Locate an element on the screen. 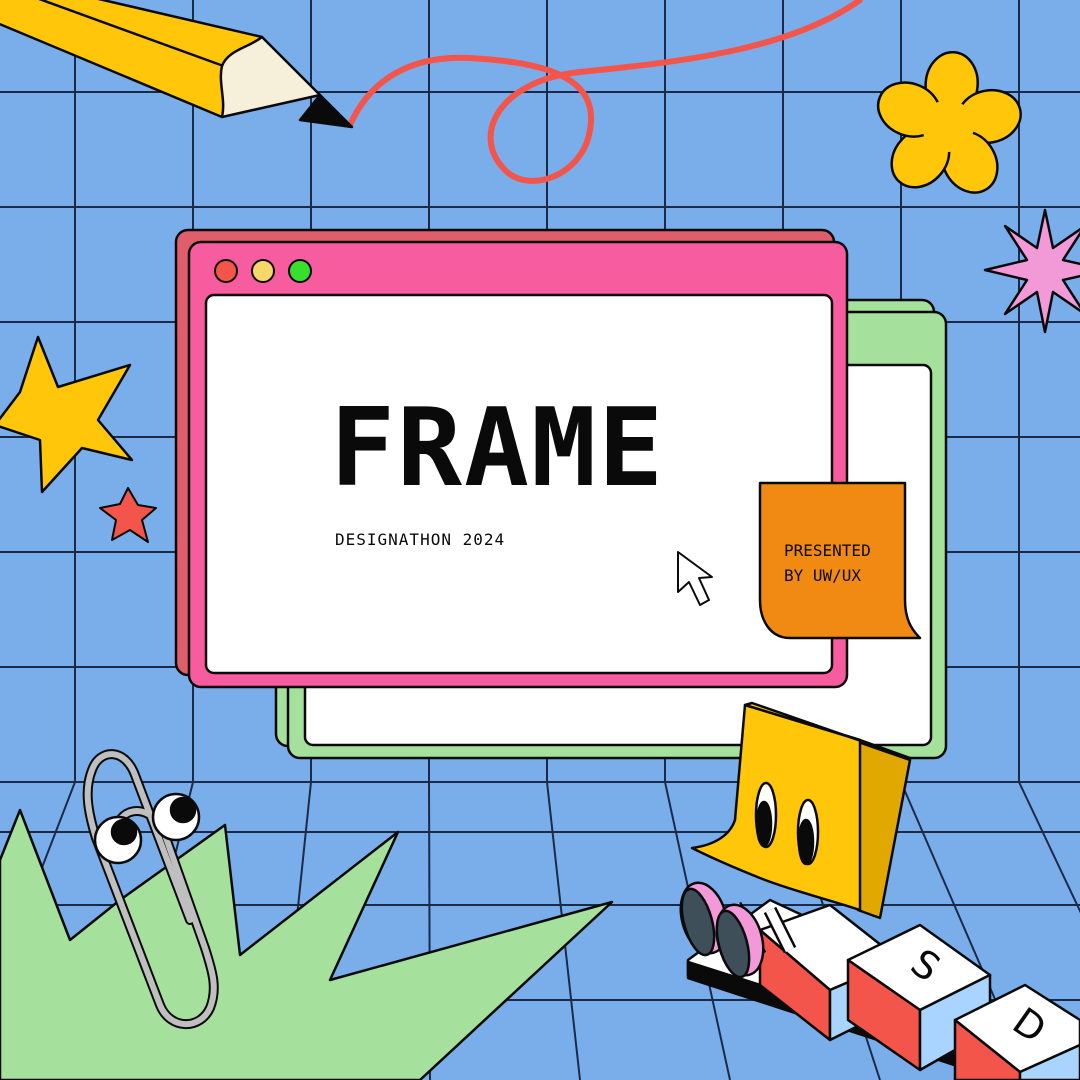  presenter-note-line-1: PRESENTED is located at coordinates (827, 550).